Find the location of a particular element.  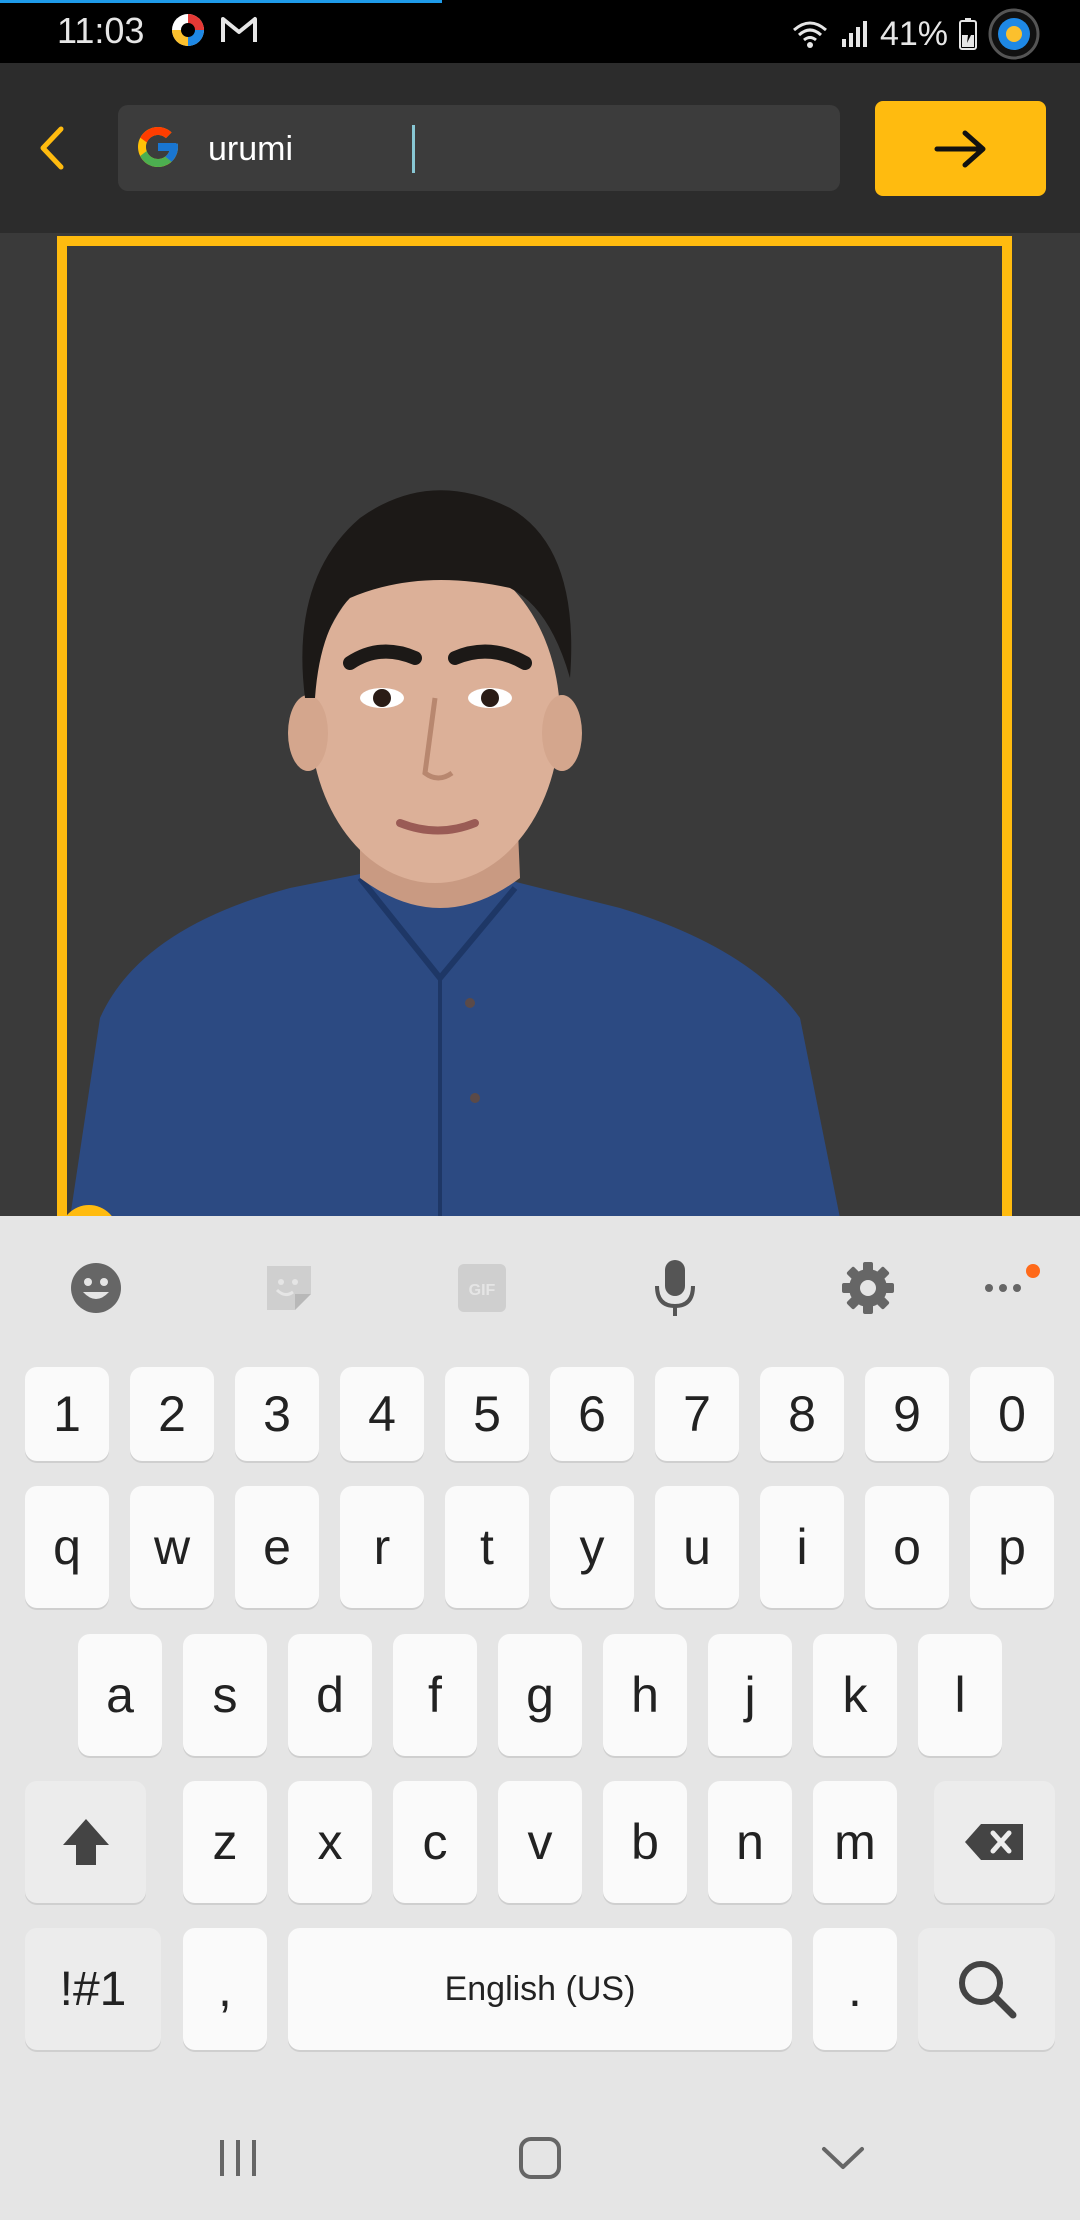

notification-dot is located at coordinates (1033, 1271).